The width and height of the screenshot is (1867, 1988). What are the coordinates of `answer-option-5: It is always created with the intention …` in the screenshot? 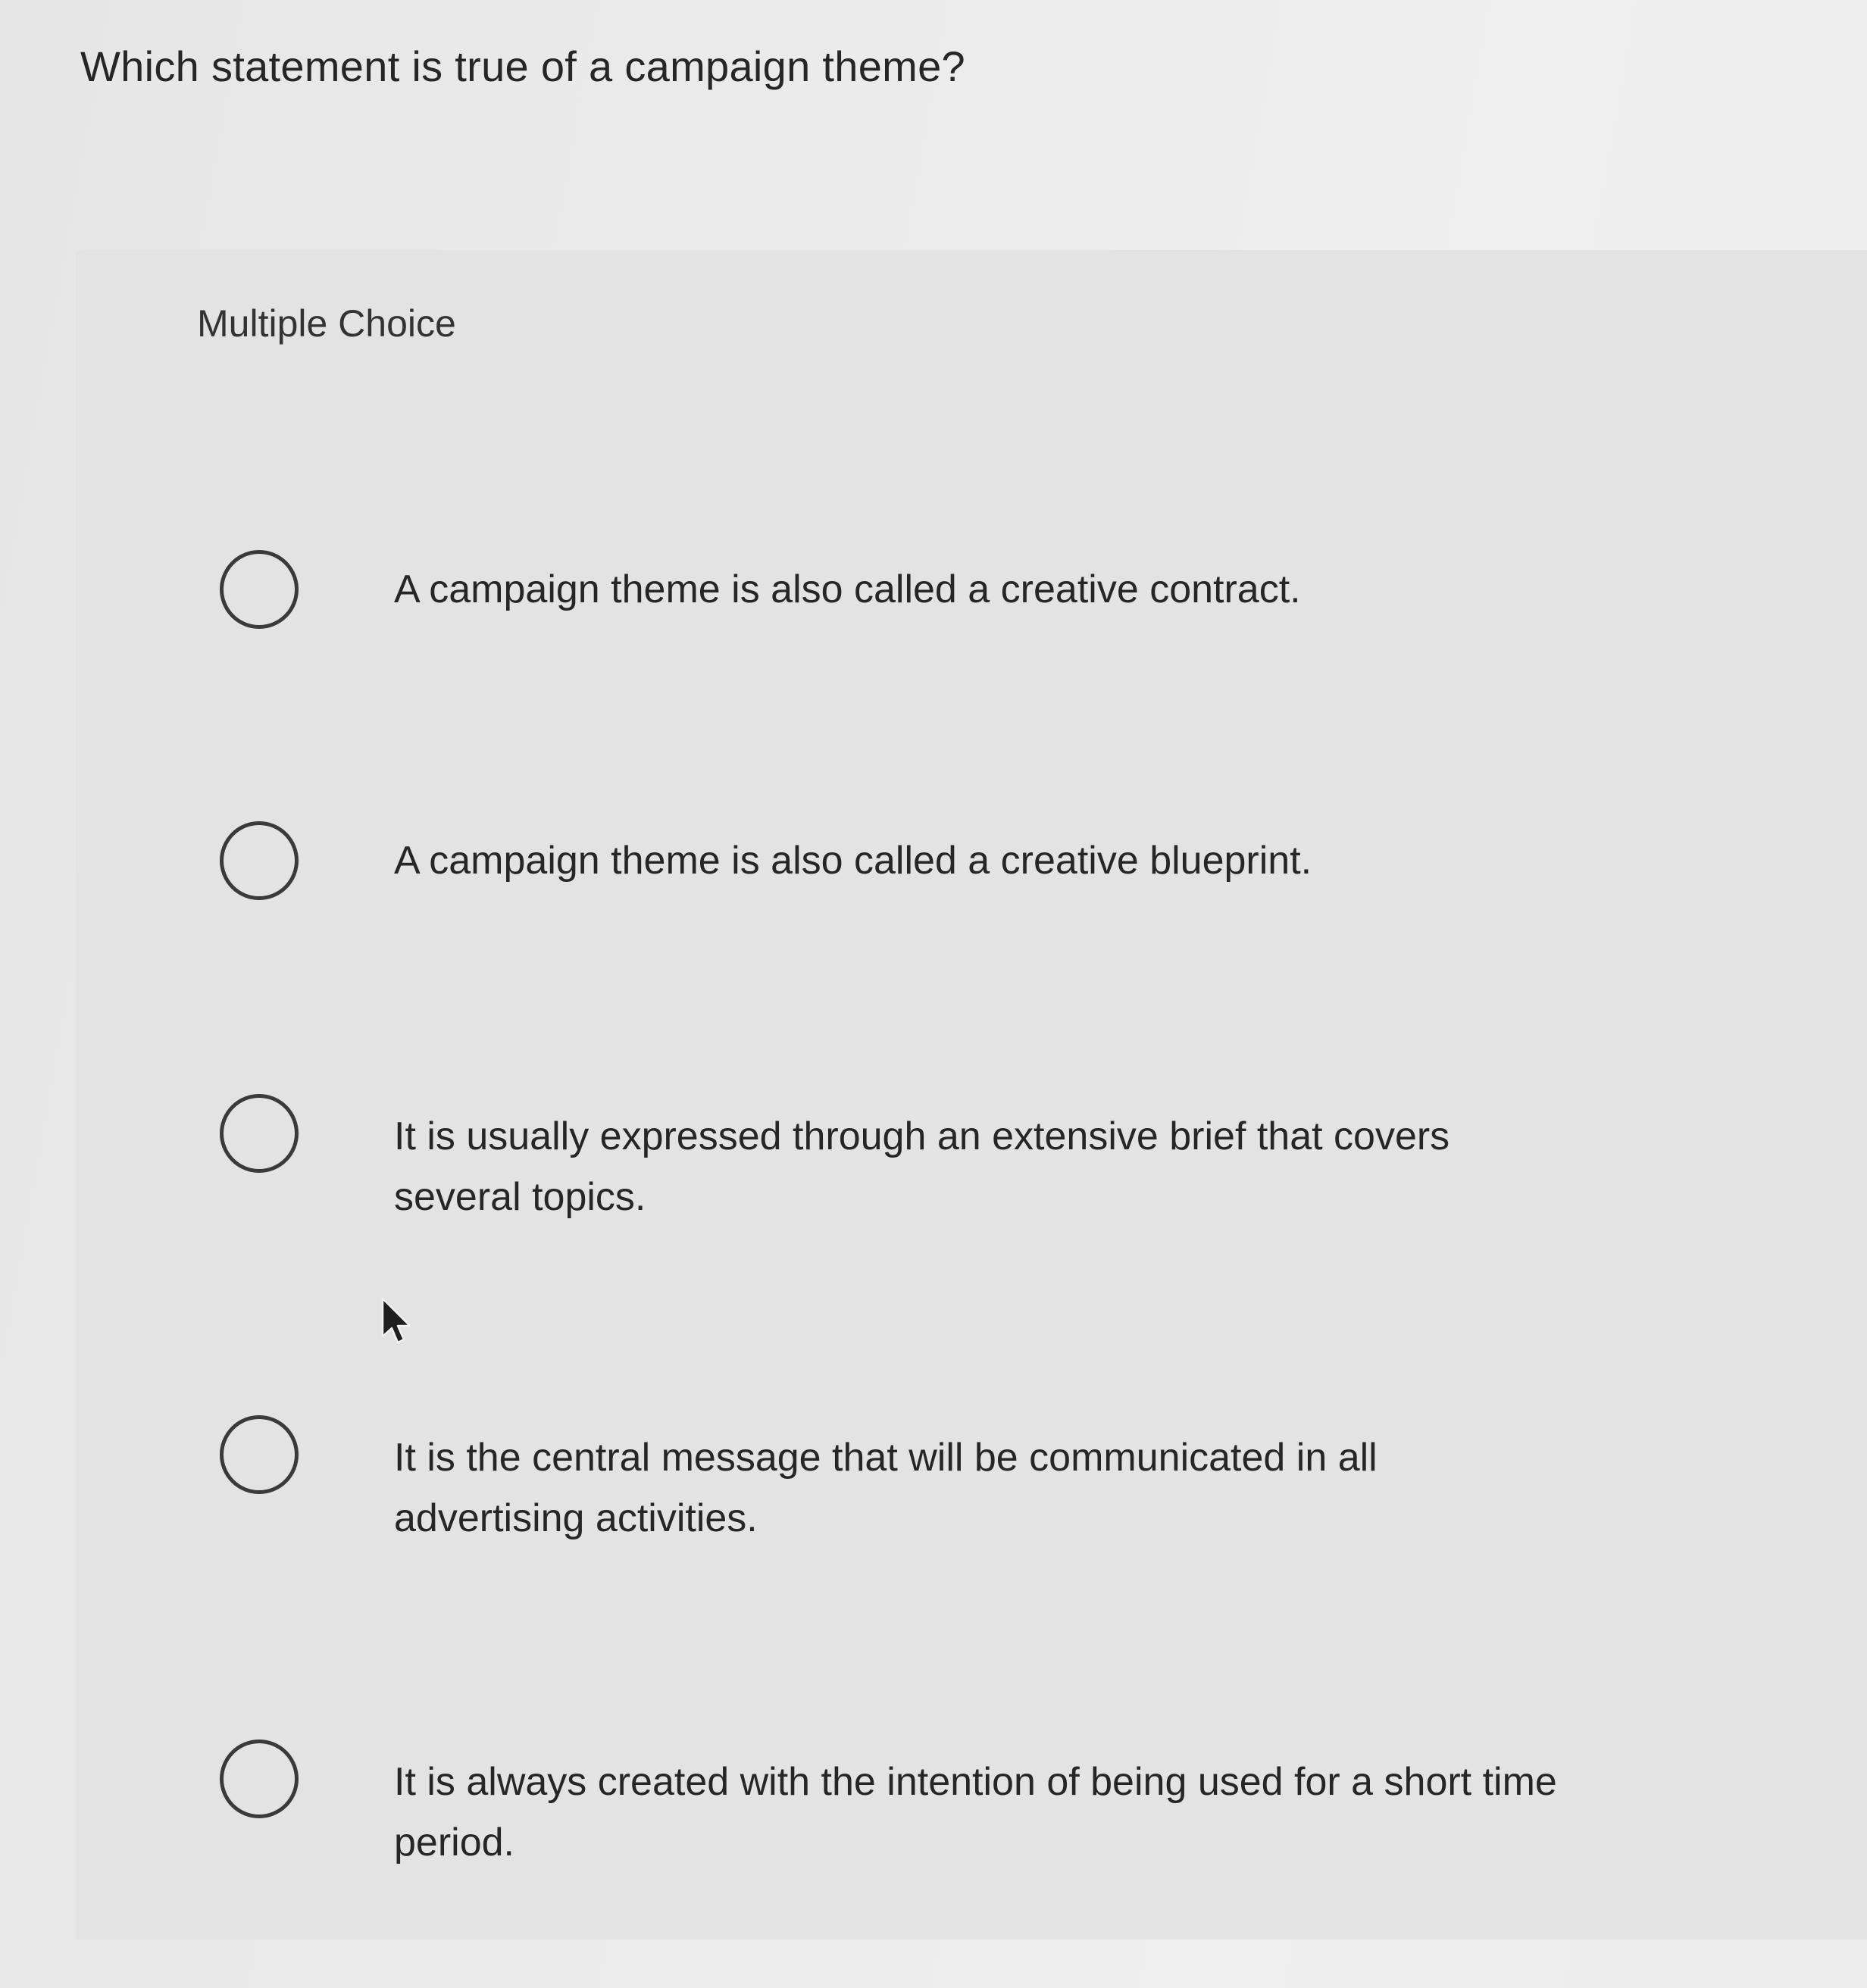 It's located at (924, 1804).